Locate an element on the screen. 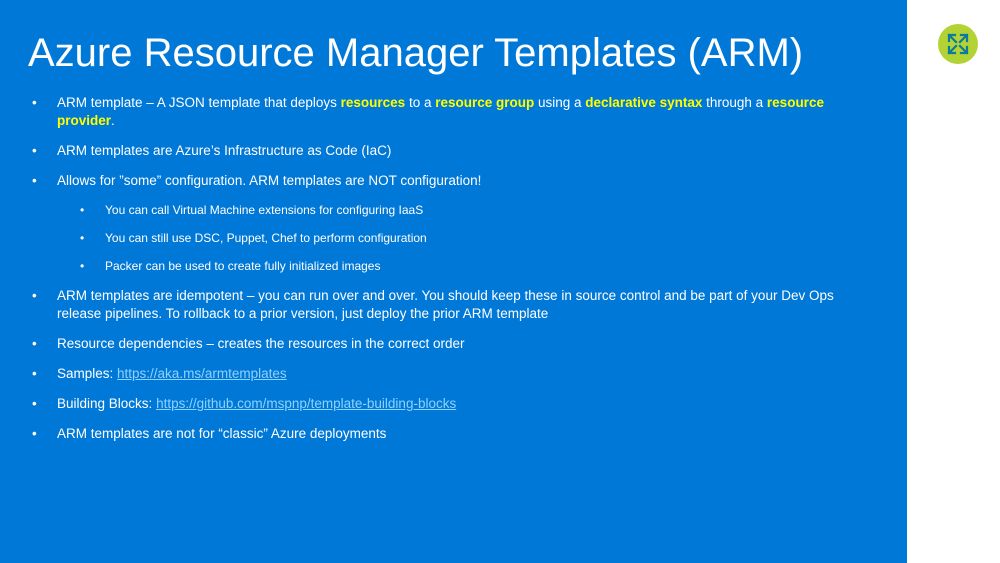 Image resolution: width=1000 pixels, height=563 pixels. text-segment: through a is located at coordinates (734, 102).